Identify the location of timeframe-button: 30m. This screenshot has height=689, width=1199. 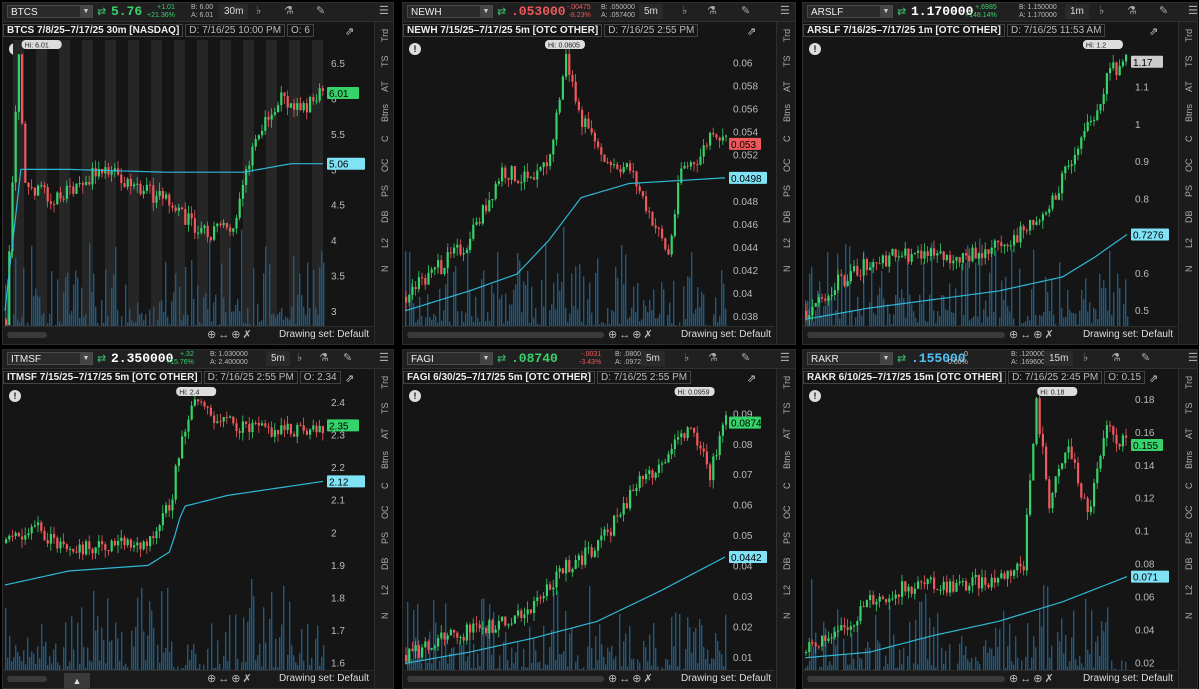
(234, 11).